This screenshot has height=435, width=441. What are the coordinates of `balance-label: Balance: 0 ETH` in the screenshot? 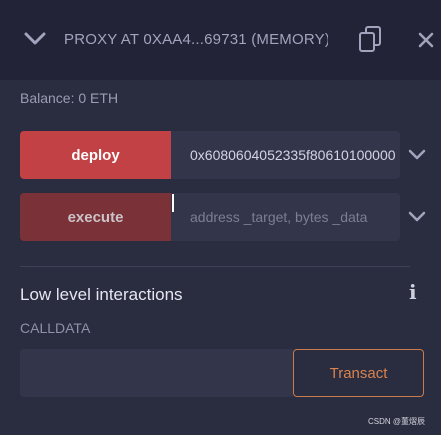 It's located at (69, 98).